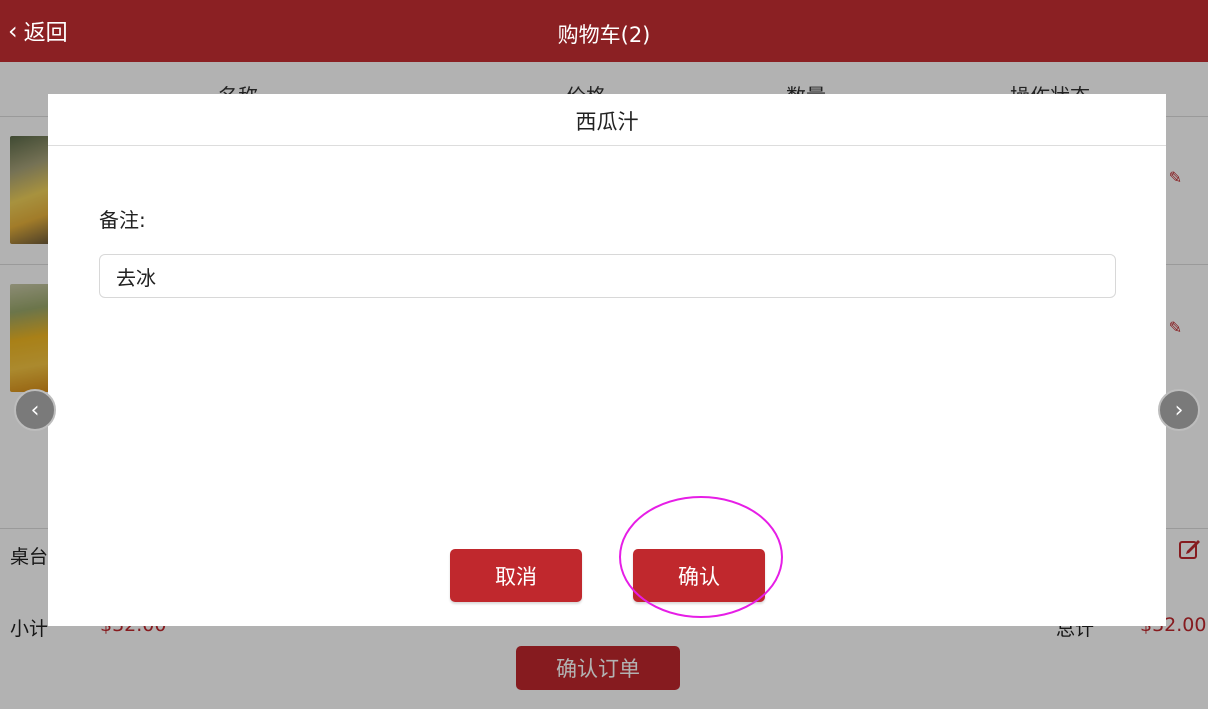 This screenshot has height=709, width=1208. What do you see at coordinates (35, 410) in the screenshot?
I see `chevron-left-nav-icon: ‹` at bounding box center [35, 410].